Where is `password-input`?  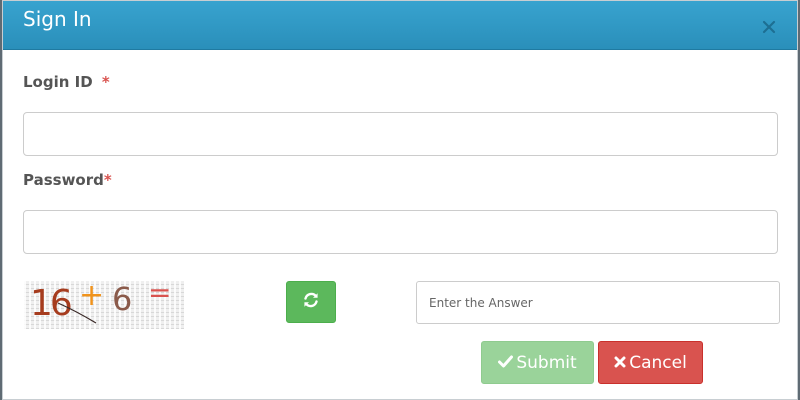
password-input is located at coordinates (400, 232).